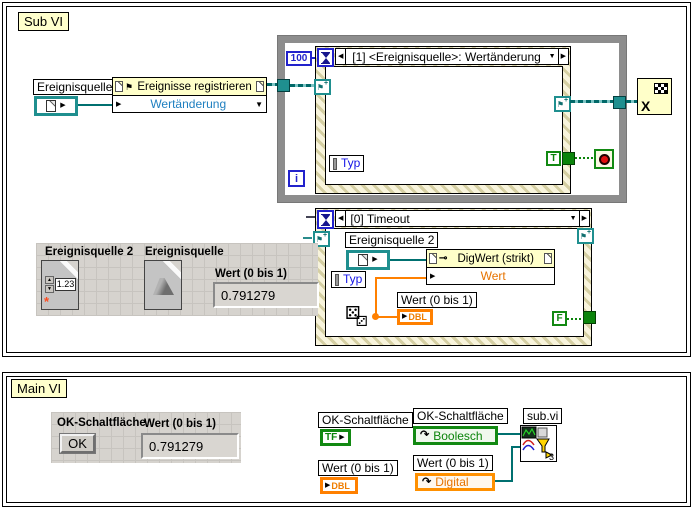  I want to click on property-item-name: Wert, so click(493, 276).